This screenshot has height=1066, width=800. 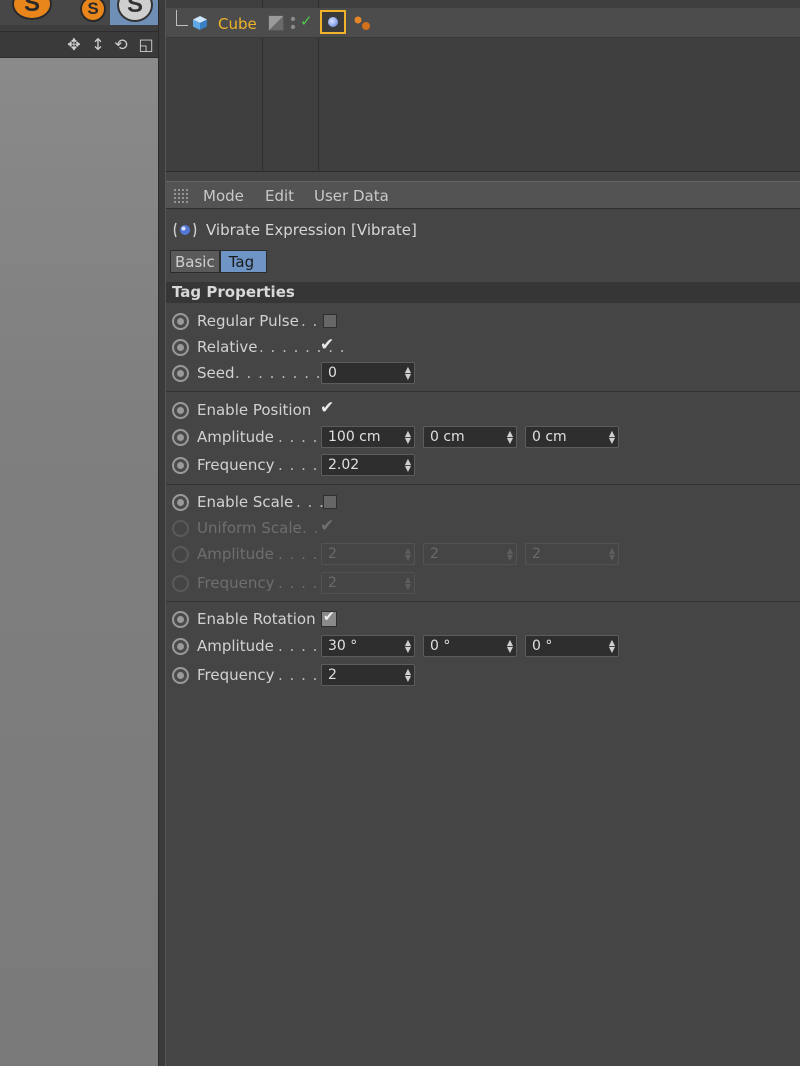 I want to click on move-view-icon: ✥, so click(x=74, y=45).